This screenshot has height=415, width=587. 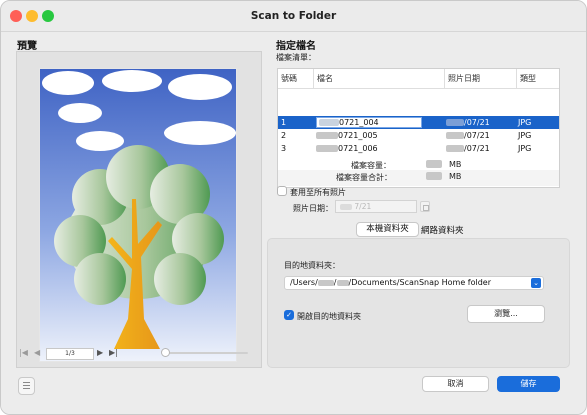 I want to click on apply-all-checkbox, so click(x=282, y=191).